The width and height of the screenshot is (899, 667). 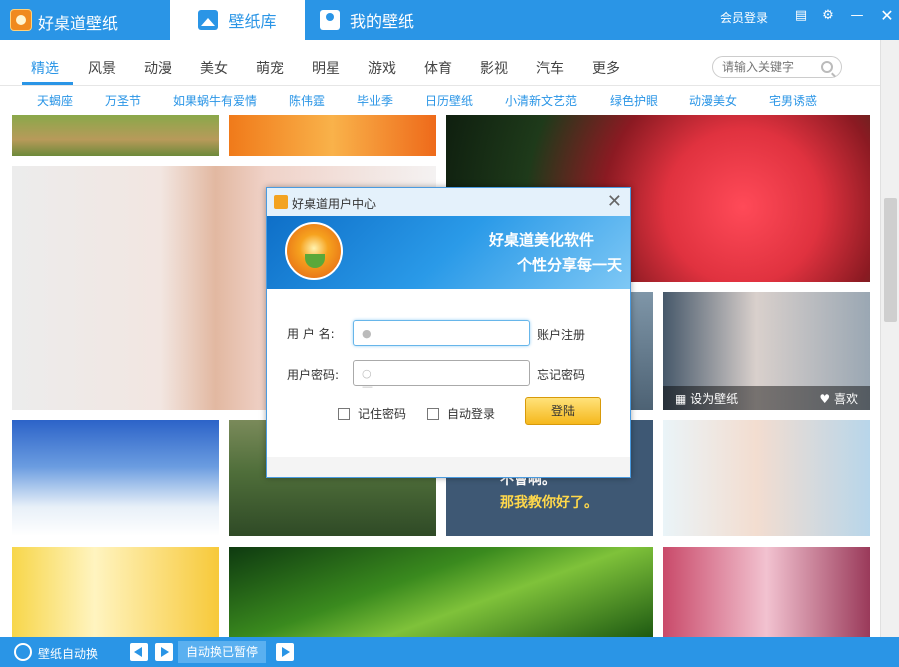 I want to click on tab-my-wallpapers: 我的壁纸, so click(x=367, y=20).